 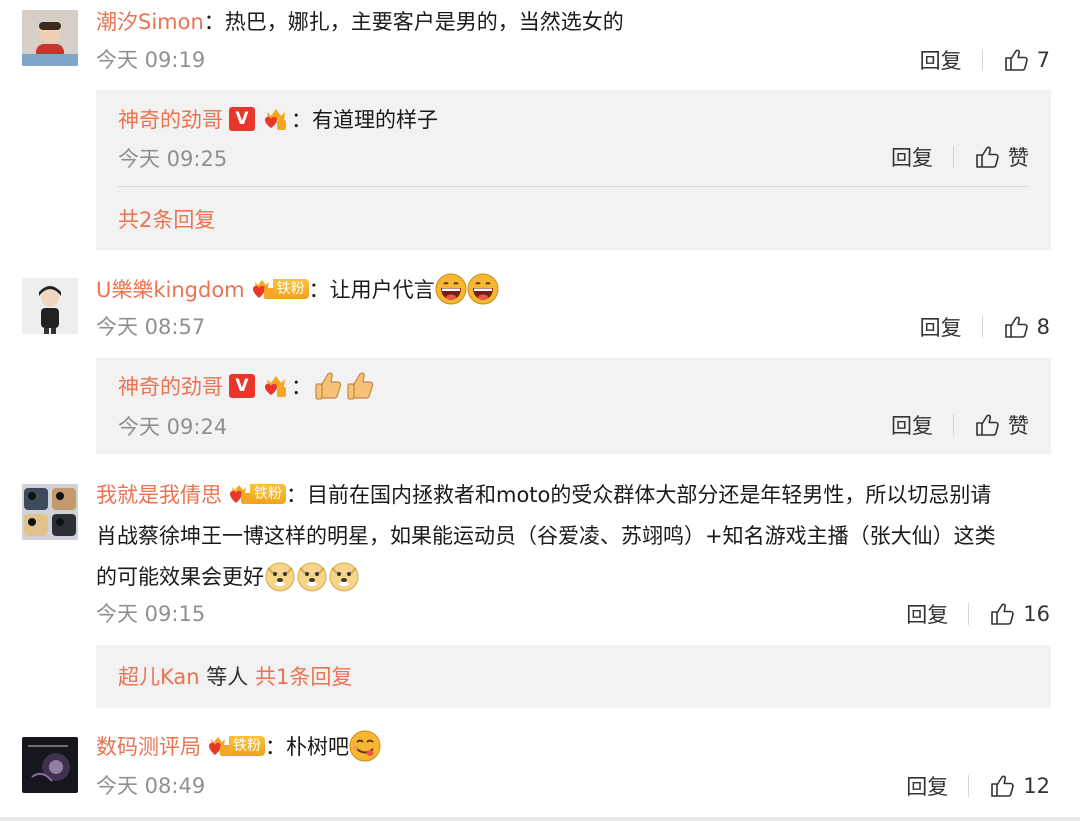 What do you see at coordinates (150, 22) in the screenshot?
I see `username: 潮汐Simon` at bounding box center [150, 22].